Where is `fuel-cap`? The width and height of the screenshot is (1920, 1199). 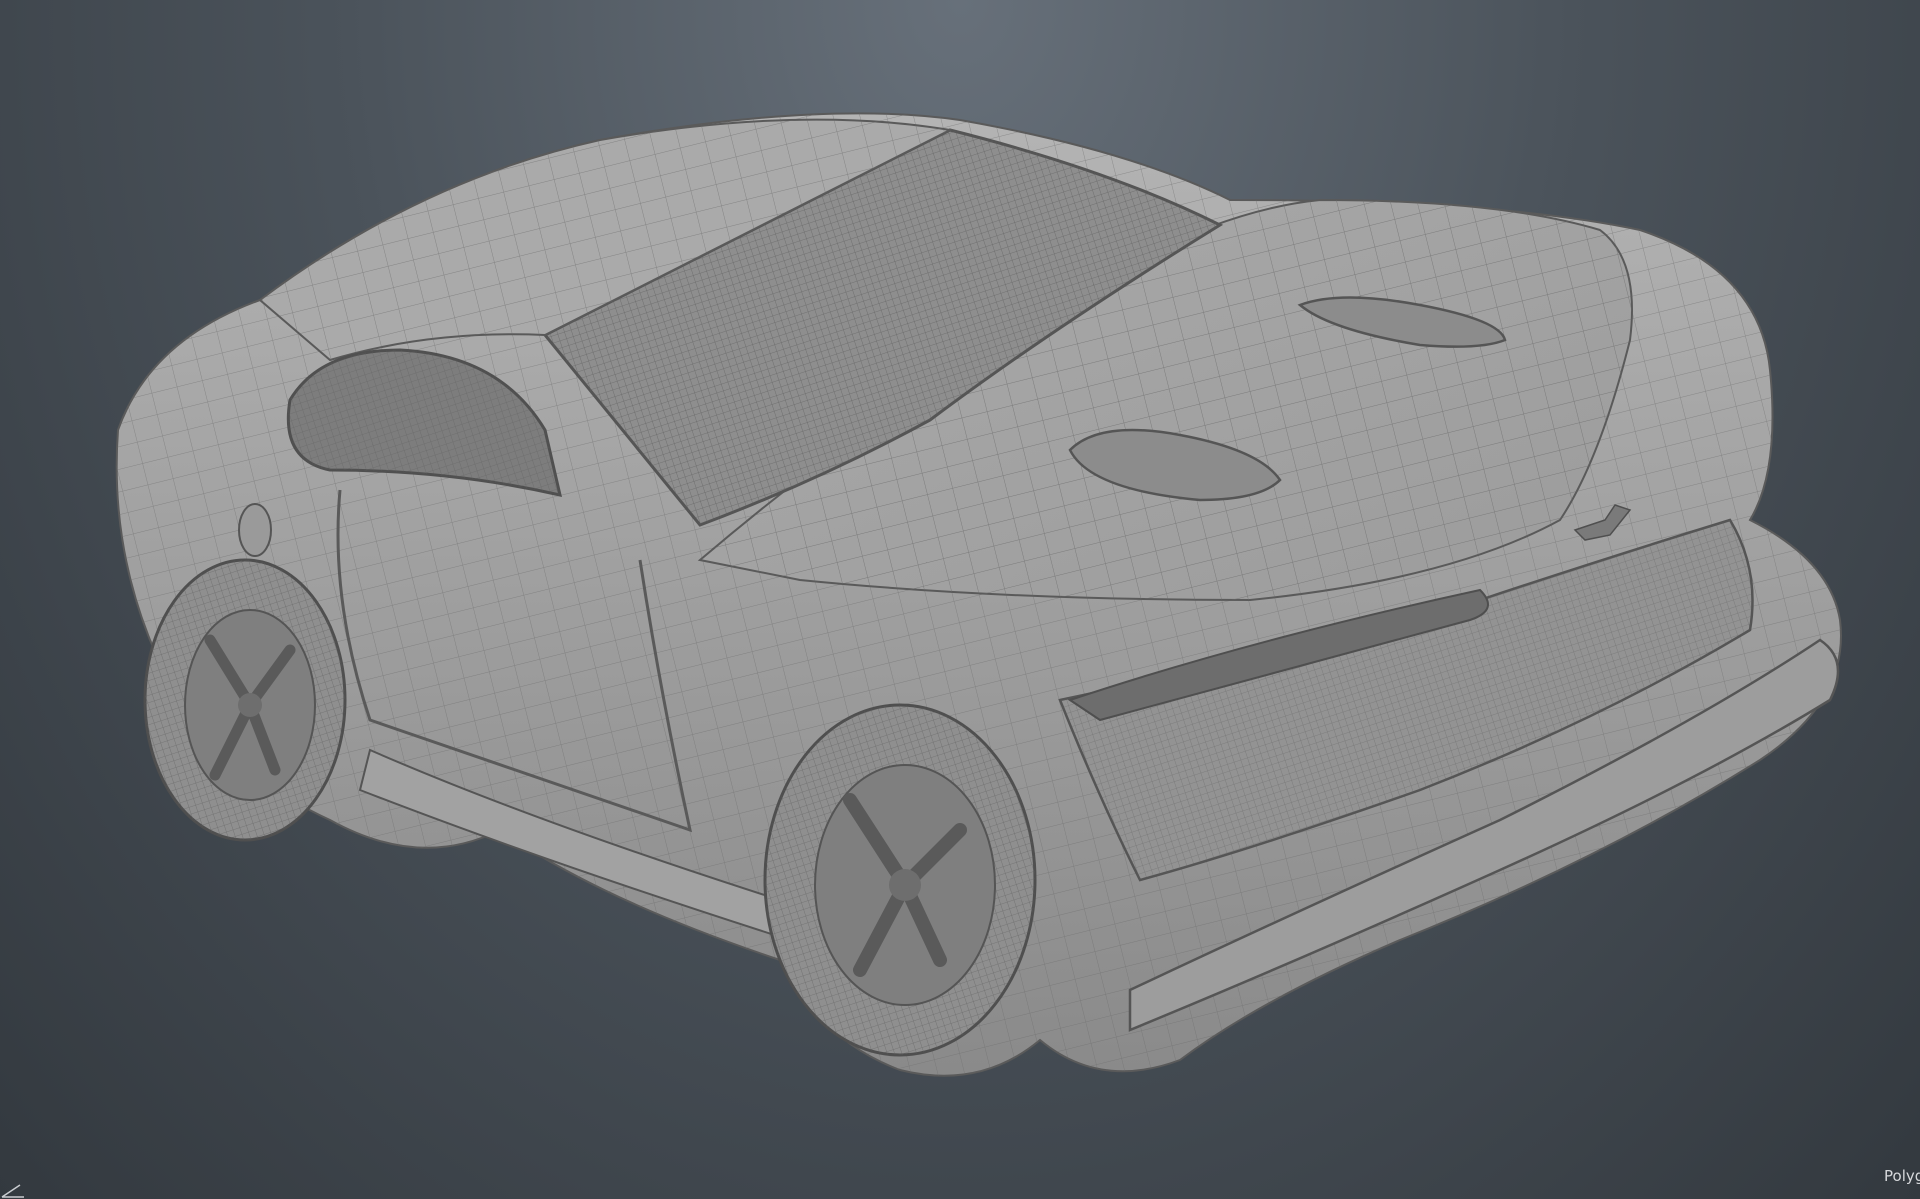
fuel-cap is located at coordinates (255, 530).